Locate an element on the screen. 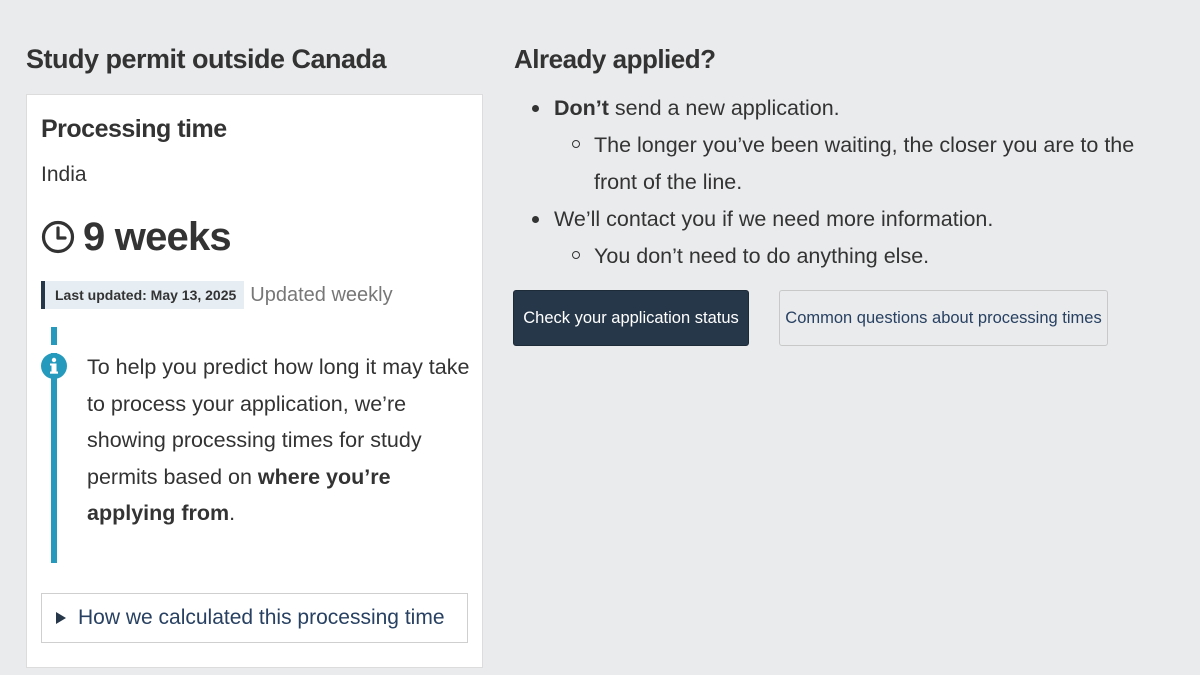 Image resolution: width=1200 pixels, height=675 pixels. list-item: Don’t send a new application. is located at coordinates (850, 108).